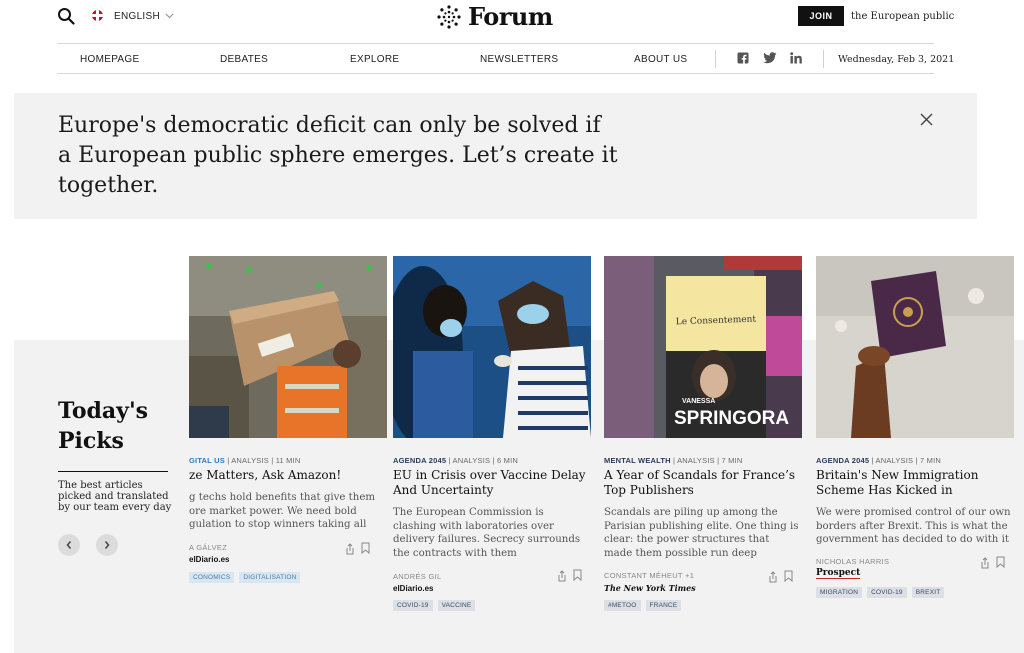 The height and width of the screenshot is (653, 1024). What do you see at coordinates (928, 592) in the screenshot?
I see `topic-chip: BREXIT` at bounding box center [928, 592].